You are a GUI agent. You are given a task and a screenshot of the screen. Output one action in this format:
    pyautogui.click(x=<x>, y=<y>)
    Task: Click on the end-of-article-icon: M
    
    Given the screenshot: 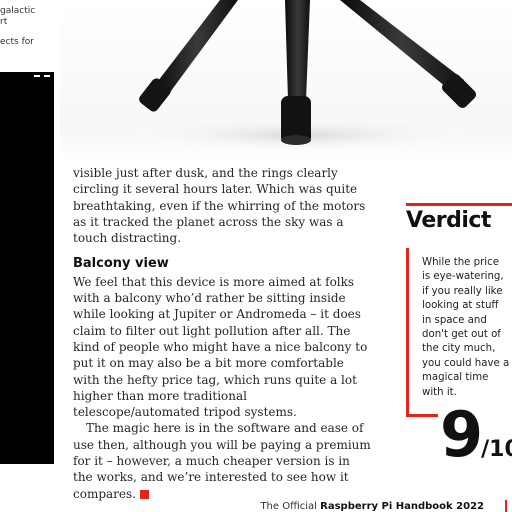 What is the action you would take?
    pyautogui.click(x=149, y=494)
    